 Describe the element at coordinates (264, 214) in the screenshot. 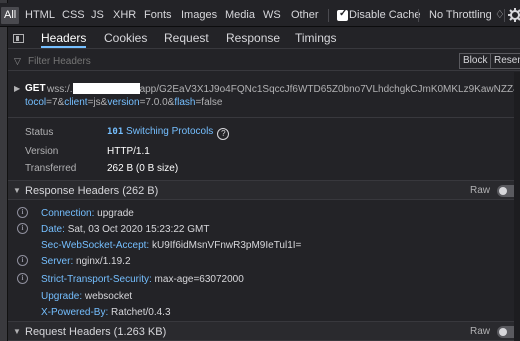

I see `header-row: i Connection: upgrade` at that location.